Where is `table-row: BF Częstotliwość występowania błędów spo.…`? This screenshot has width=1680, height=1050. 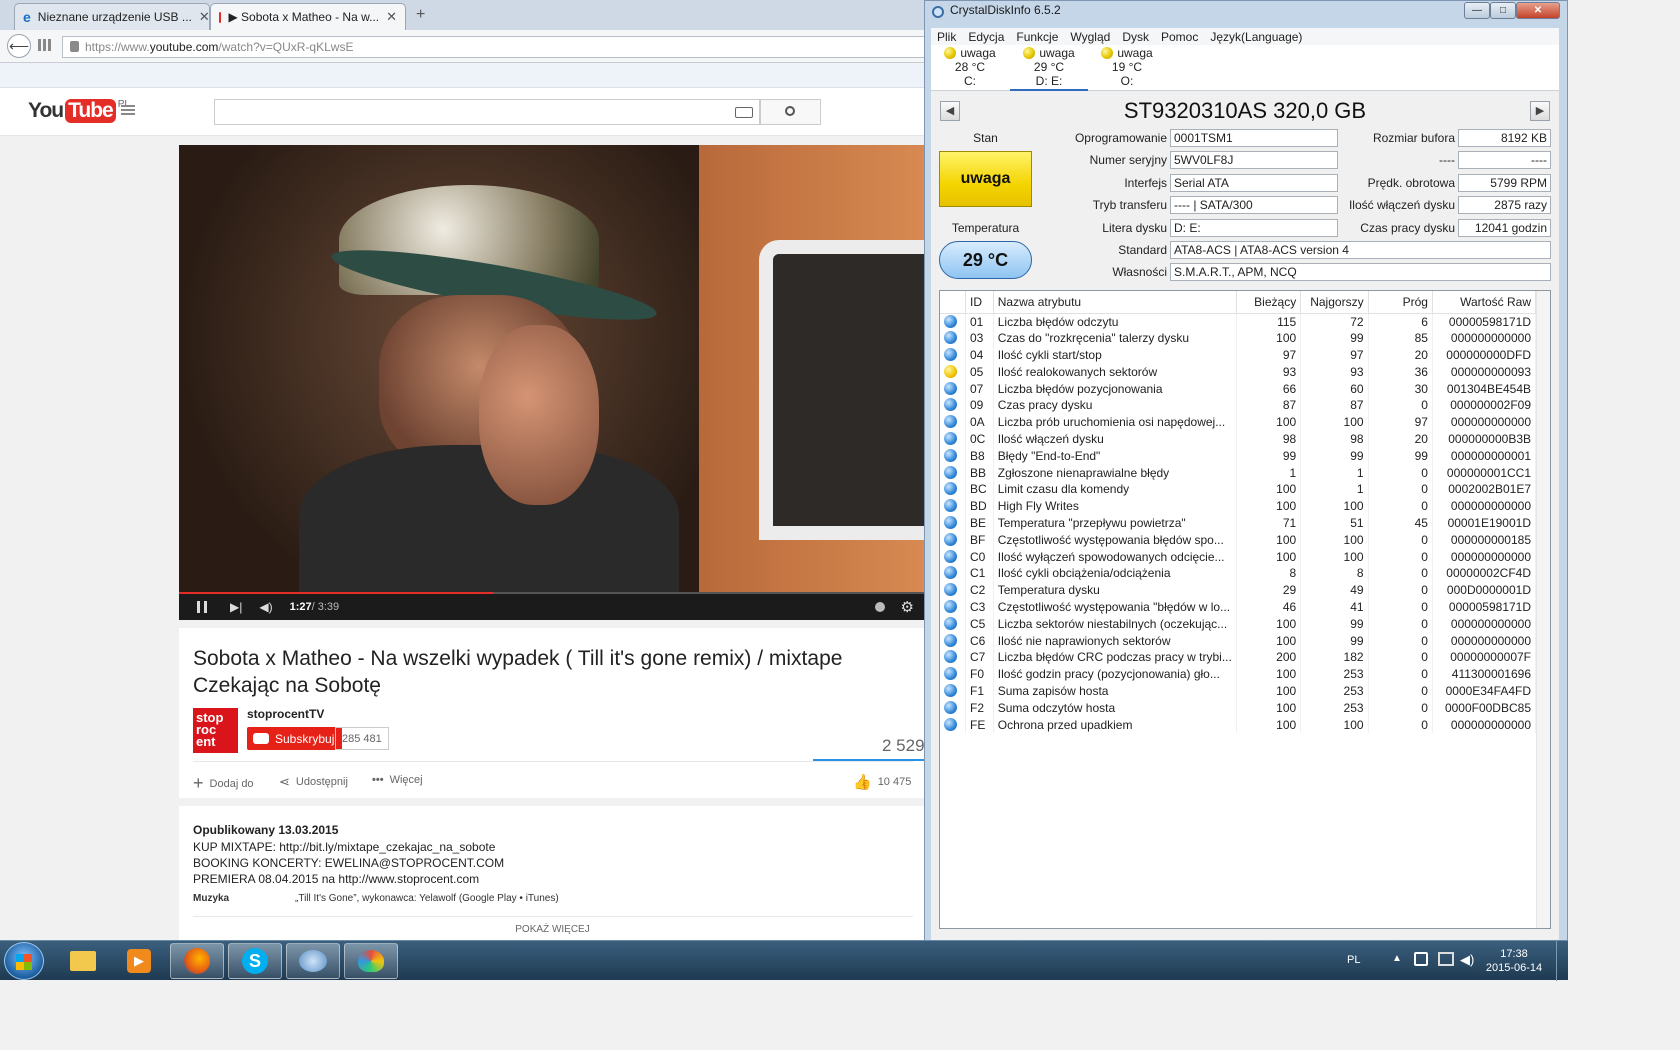 table-row: BF Częstotliwość występowania błędów spo.… is located at coordinates (1238, 540).